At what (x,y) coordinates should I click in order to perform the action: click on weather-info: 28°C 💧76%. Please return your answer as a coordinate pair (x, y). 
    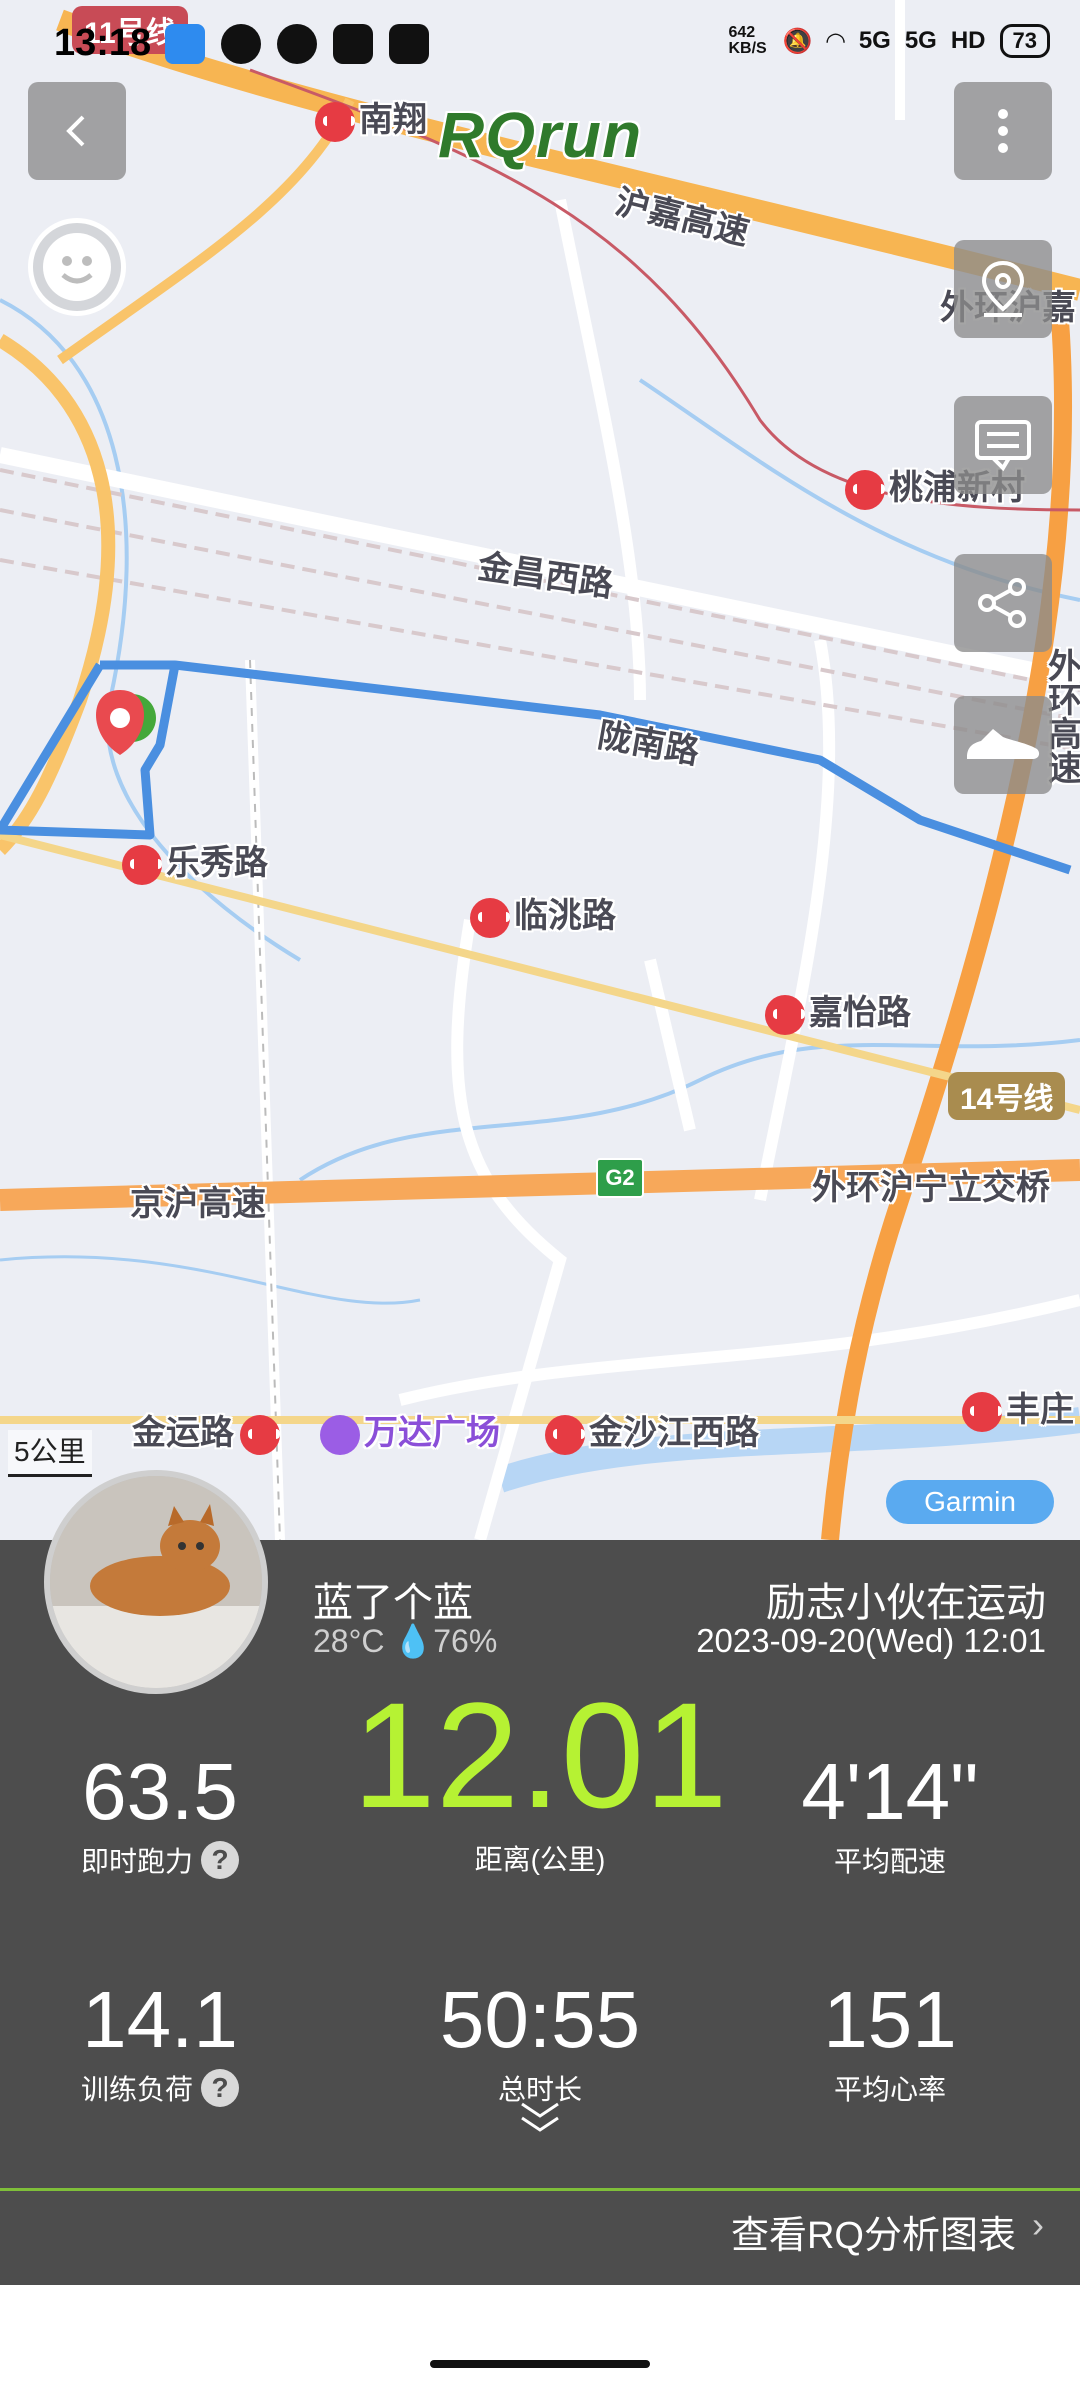
    Looking at the image, I should click on (405, 1641).